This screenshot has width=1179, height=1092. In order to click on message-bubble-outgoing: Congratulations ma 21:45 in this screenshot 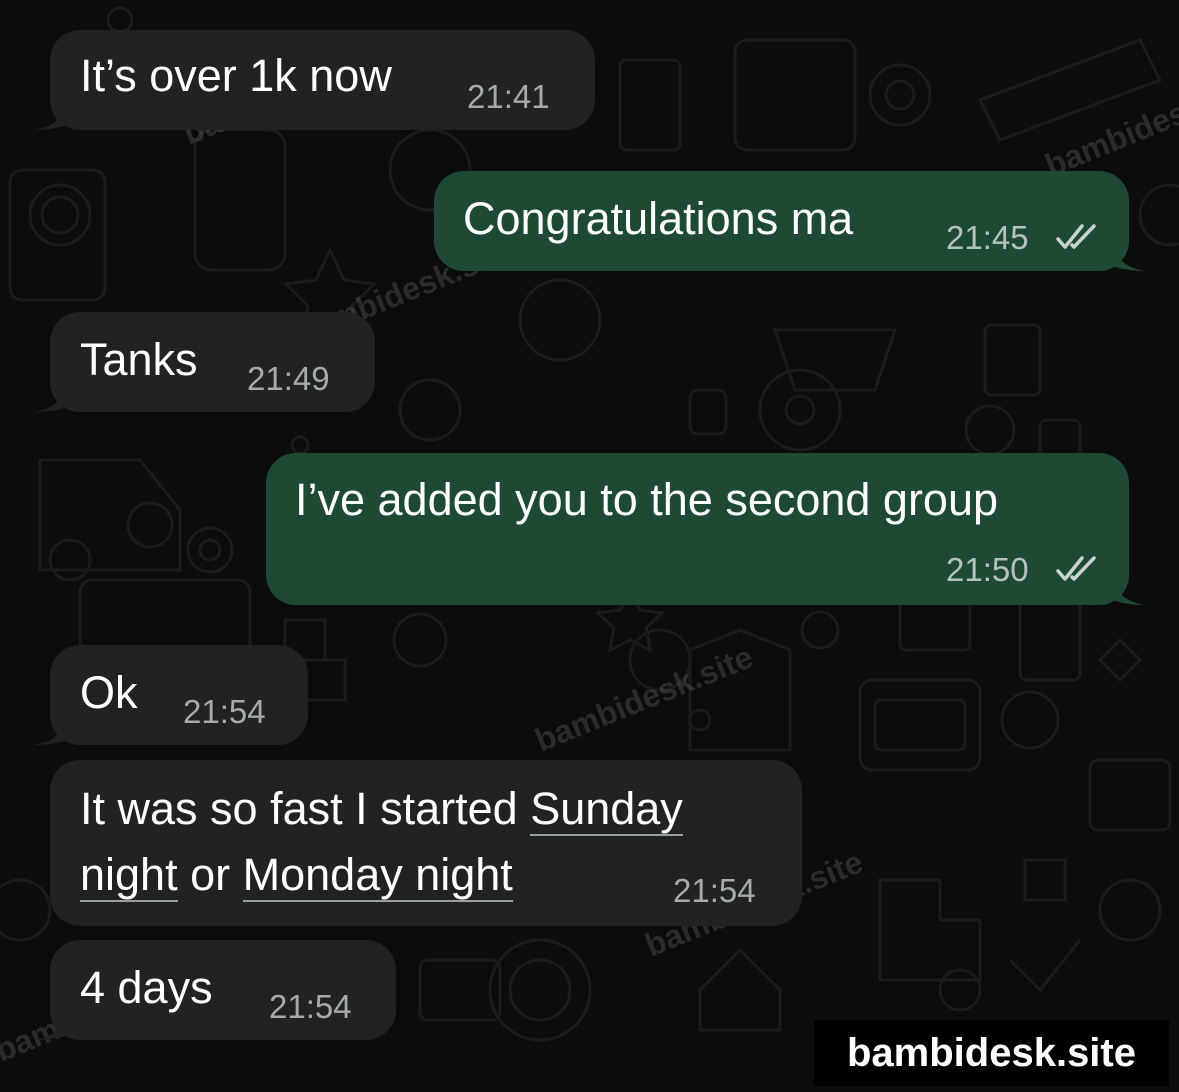, I will do `click(789, 221)`.